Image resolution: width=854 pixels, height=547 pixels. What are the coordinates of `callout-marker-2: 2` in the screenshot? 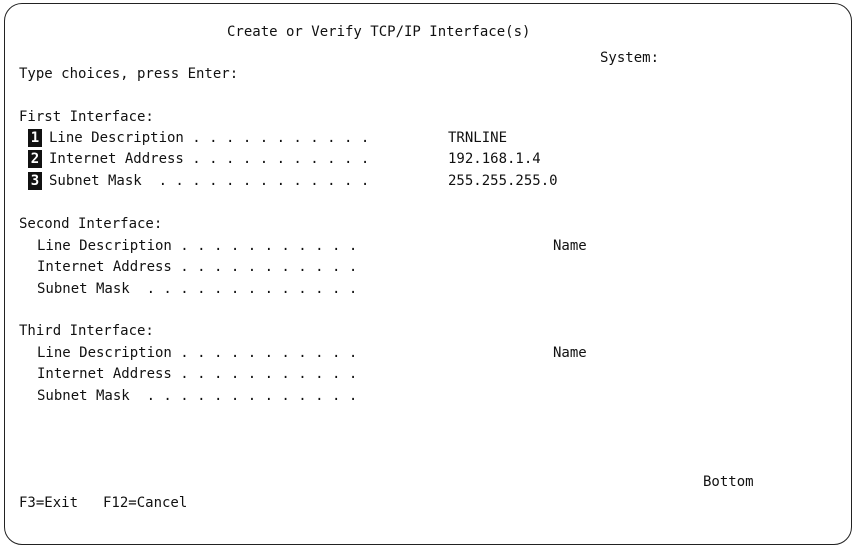 It's located at (35, 159).